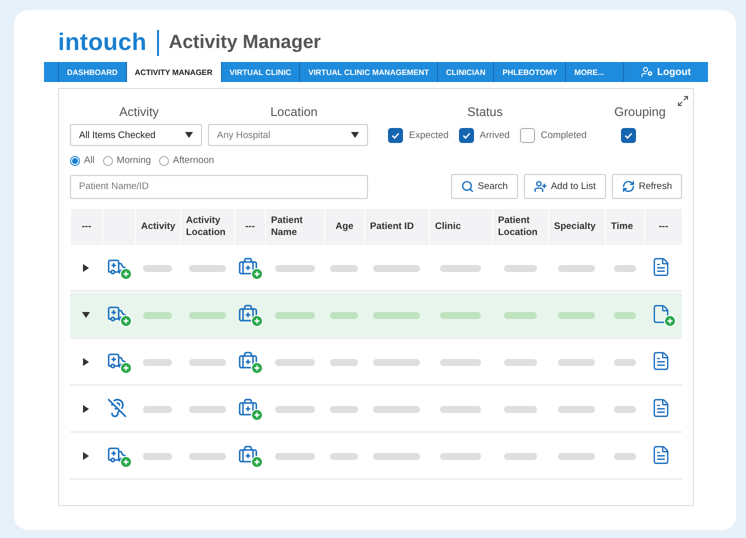 This screenshot has width=746, height=538. I want to click on checkbox-label: Arrived, so click(495, 135).